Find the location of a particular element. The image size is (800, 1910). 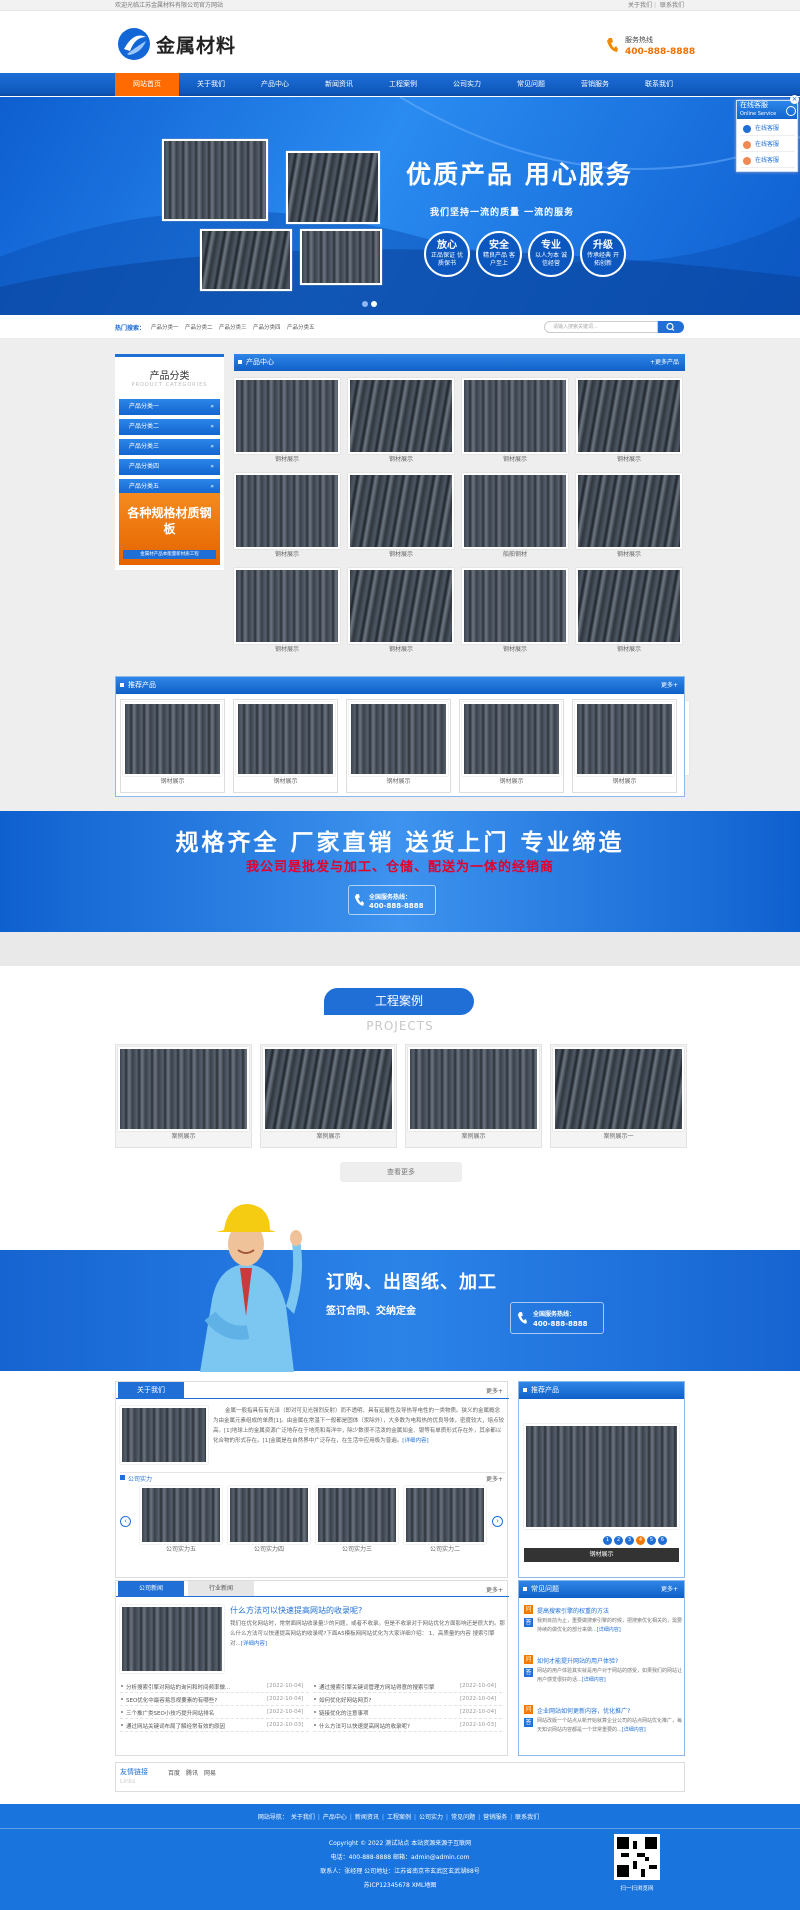

strength-card: 公司实力四 is located at coordinates (269, 1521).